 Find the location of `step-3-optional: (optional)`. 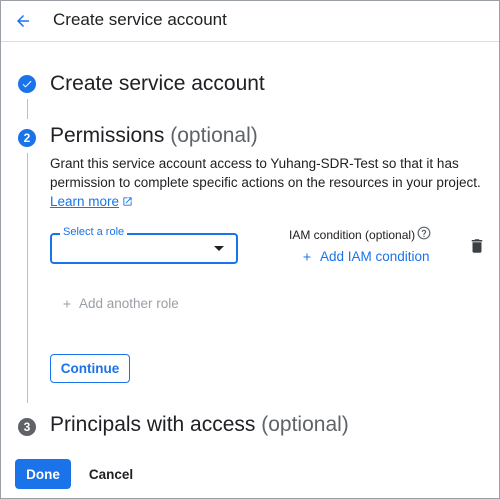

step-3-optional: (optional) is located at coordinates (305, 424).